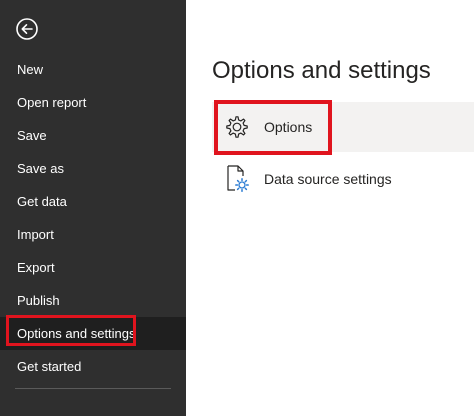 This screenshot has height=416, width=474. What do you see at coordinates (93, 234) in the screenshot?
I see `menu-item-import: Import` at bounding box center [93, 234].